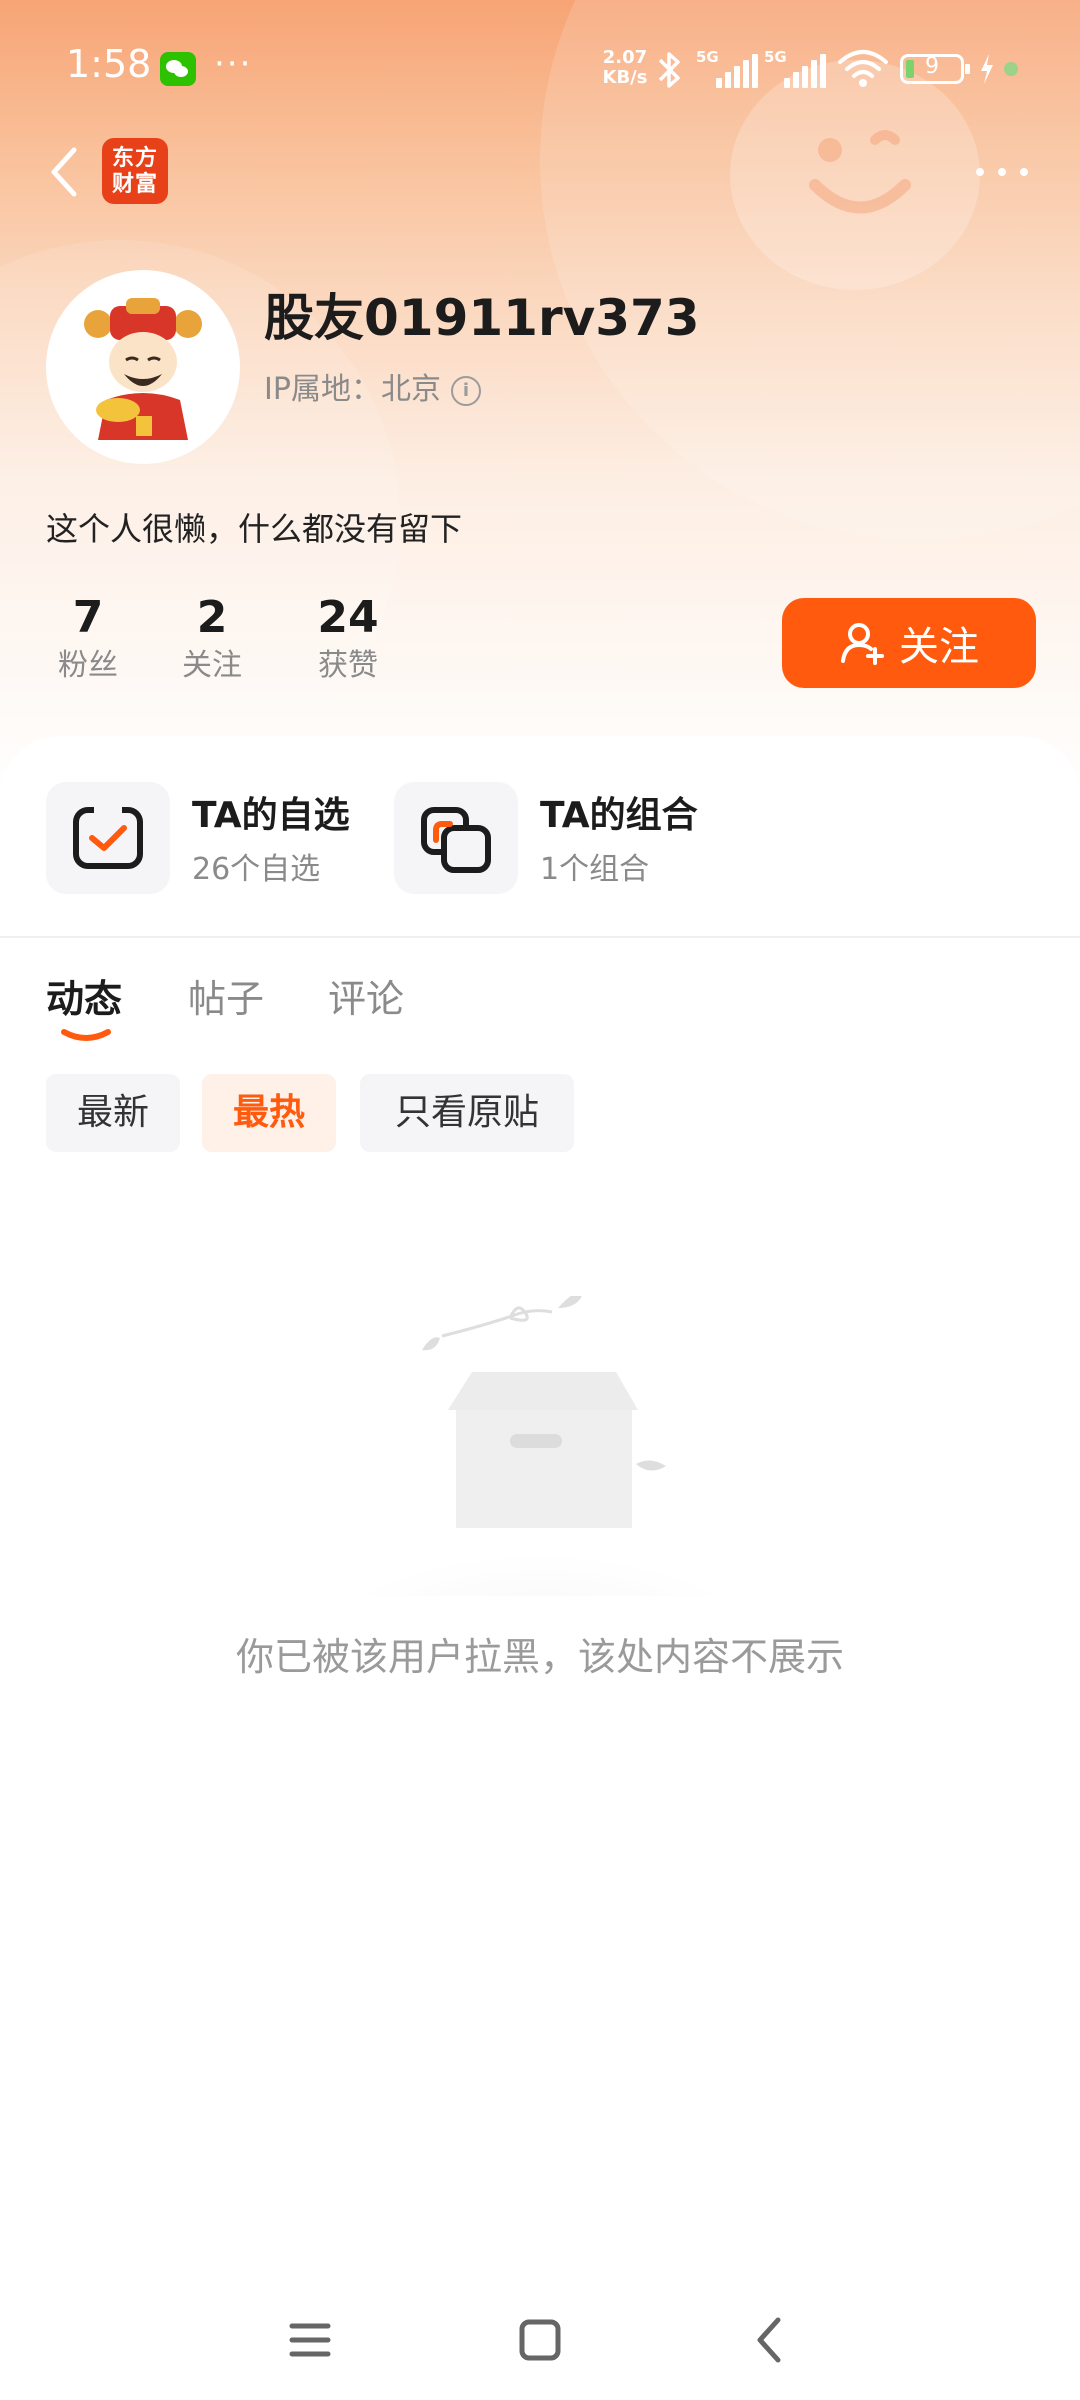 This screenshot has width=1080, height=2400. I want to click on app-logo: 东方 财富, so click(135, 171).